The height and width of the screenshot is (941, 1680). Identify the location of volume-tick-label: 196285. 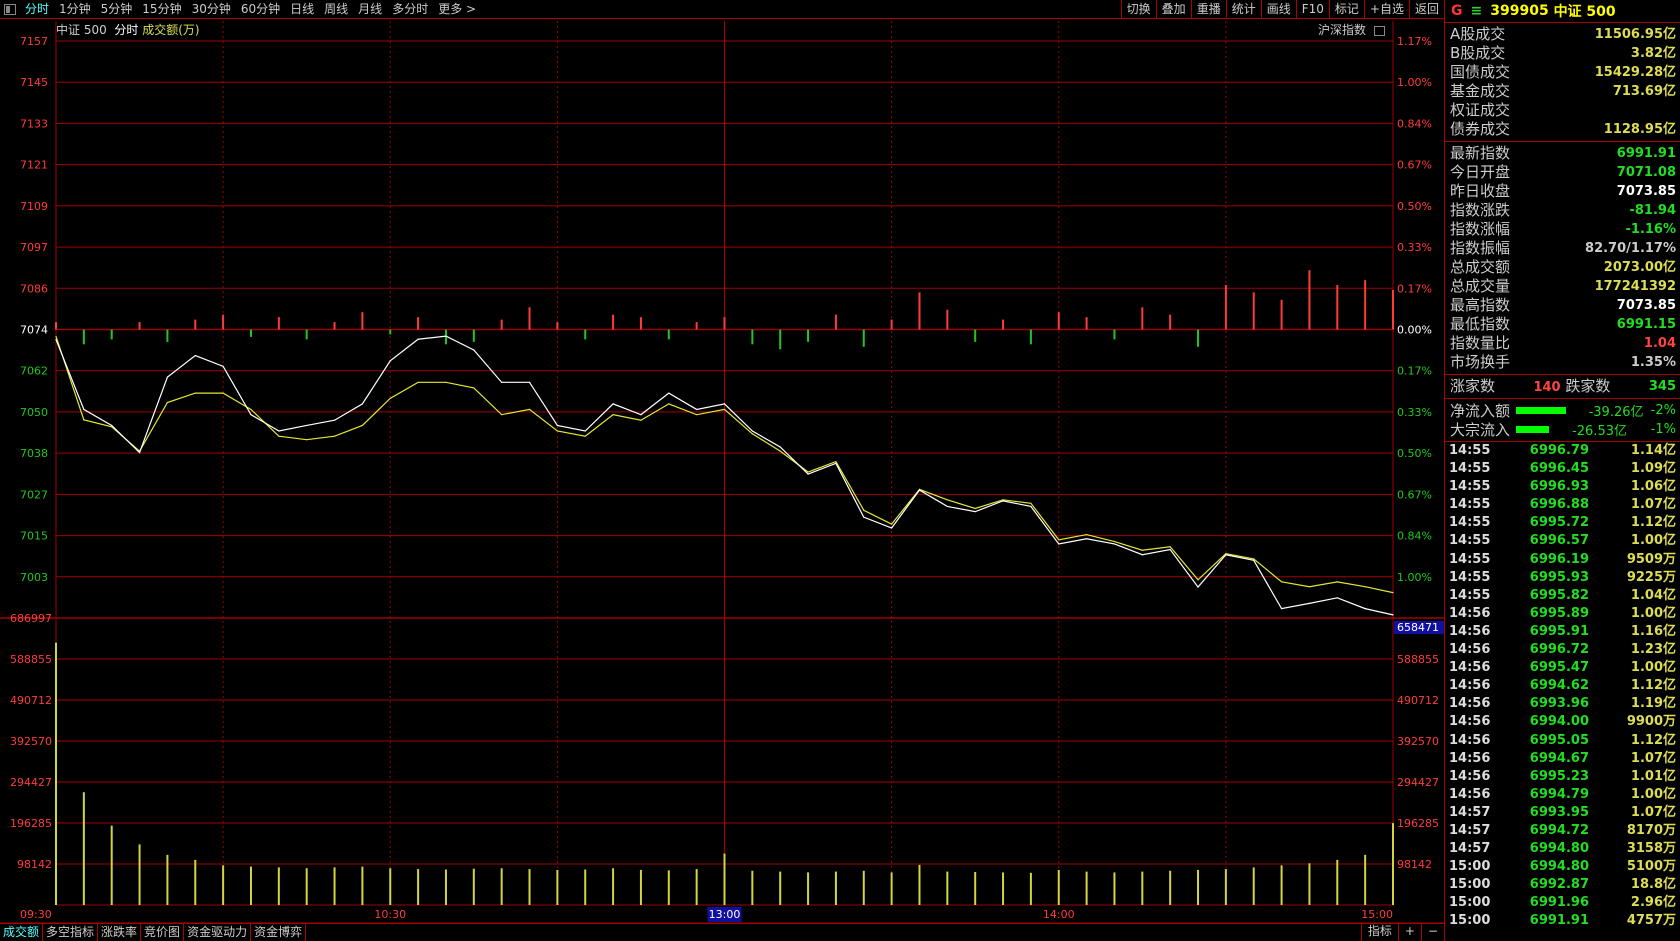
(31, 823).